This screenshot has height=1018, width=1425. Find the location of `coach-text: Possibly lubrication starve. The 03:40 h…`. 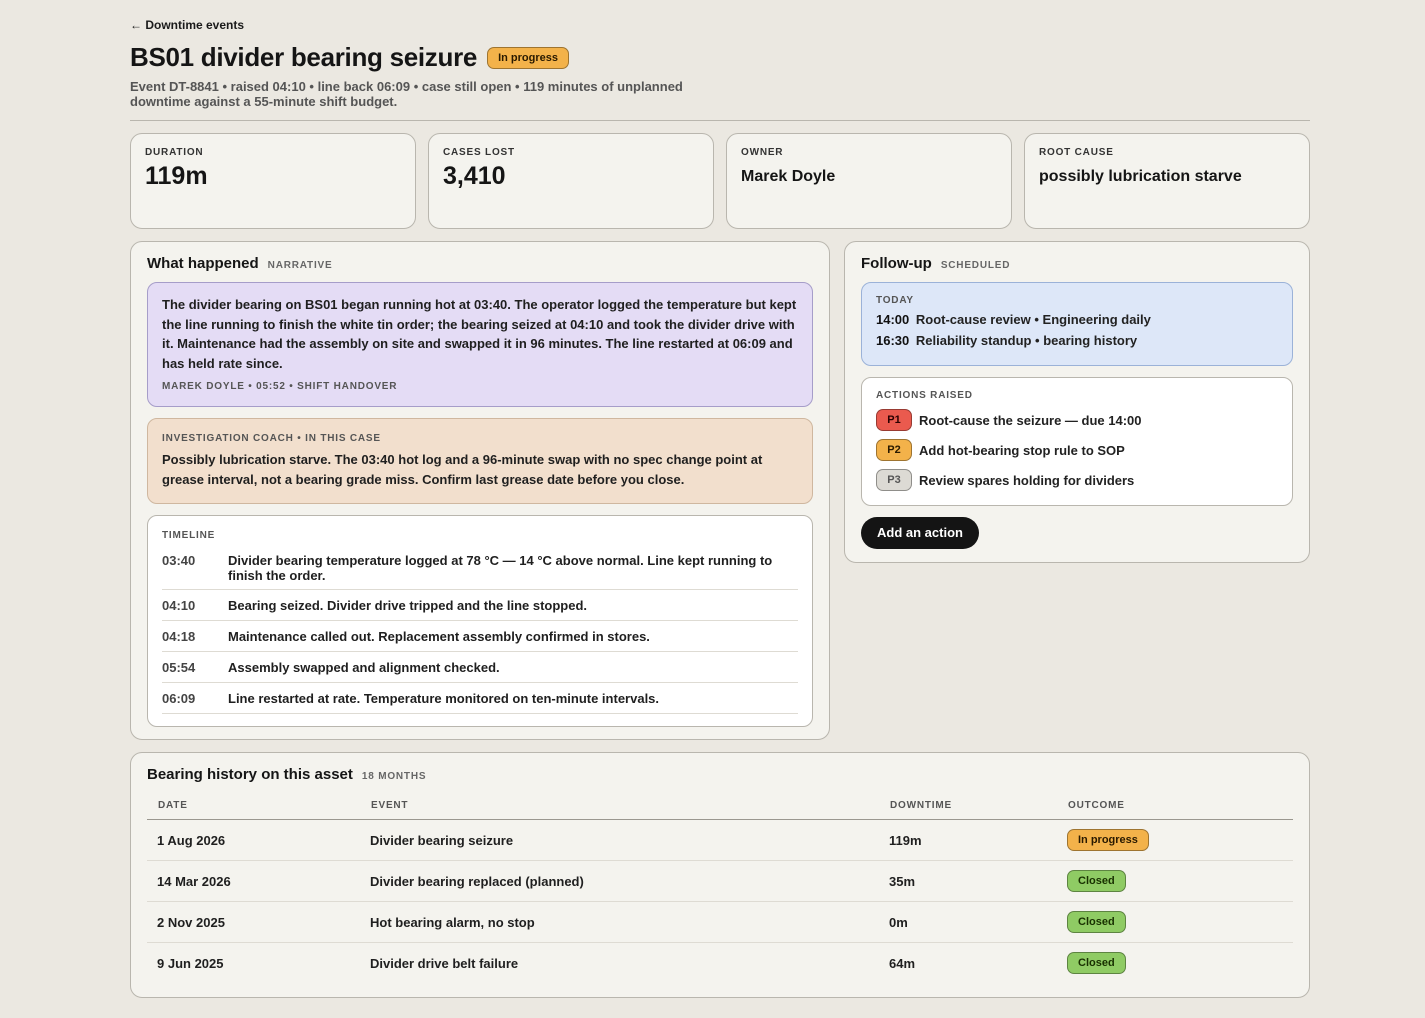

coach-text: Possibly lubrication starve. The 03:40 h… is located at coordinates (462, 469).